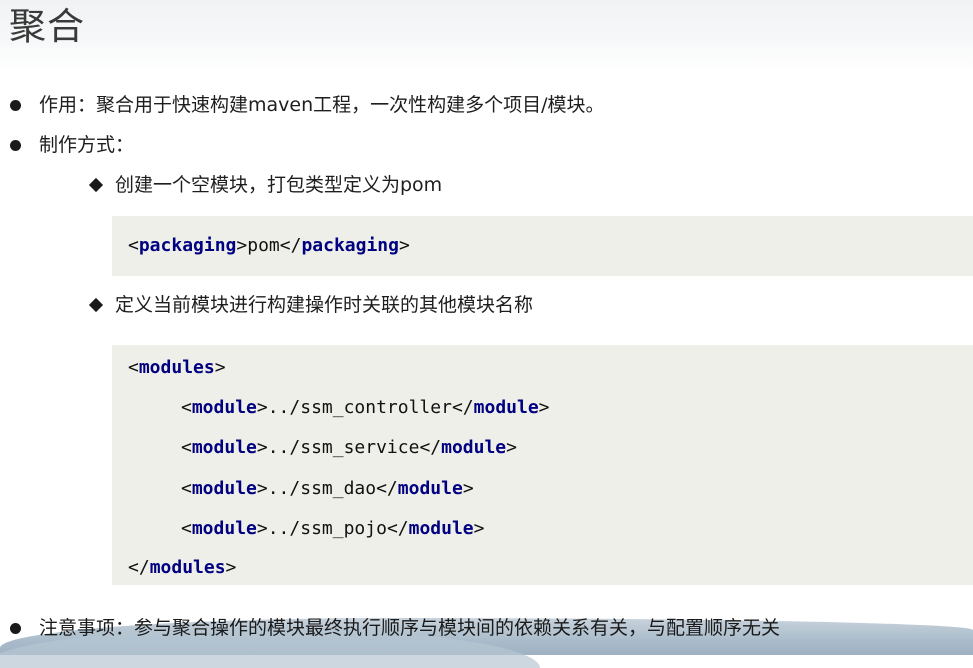 This screenshot has height=668, width=973. I want to click on code-block-packaging: <packaging>pom</packaging>, so click(542, 246).